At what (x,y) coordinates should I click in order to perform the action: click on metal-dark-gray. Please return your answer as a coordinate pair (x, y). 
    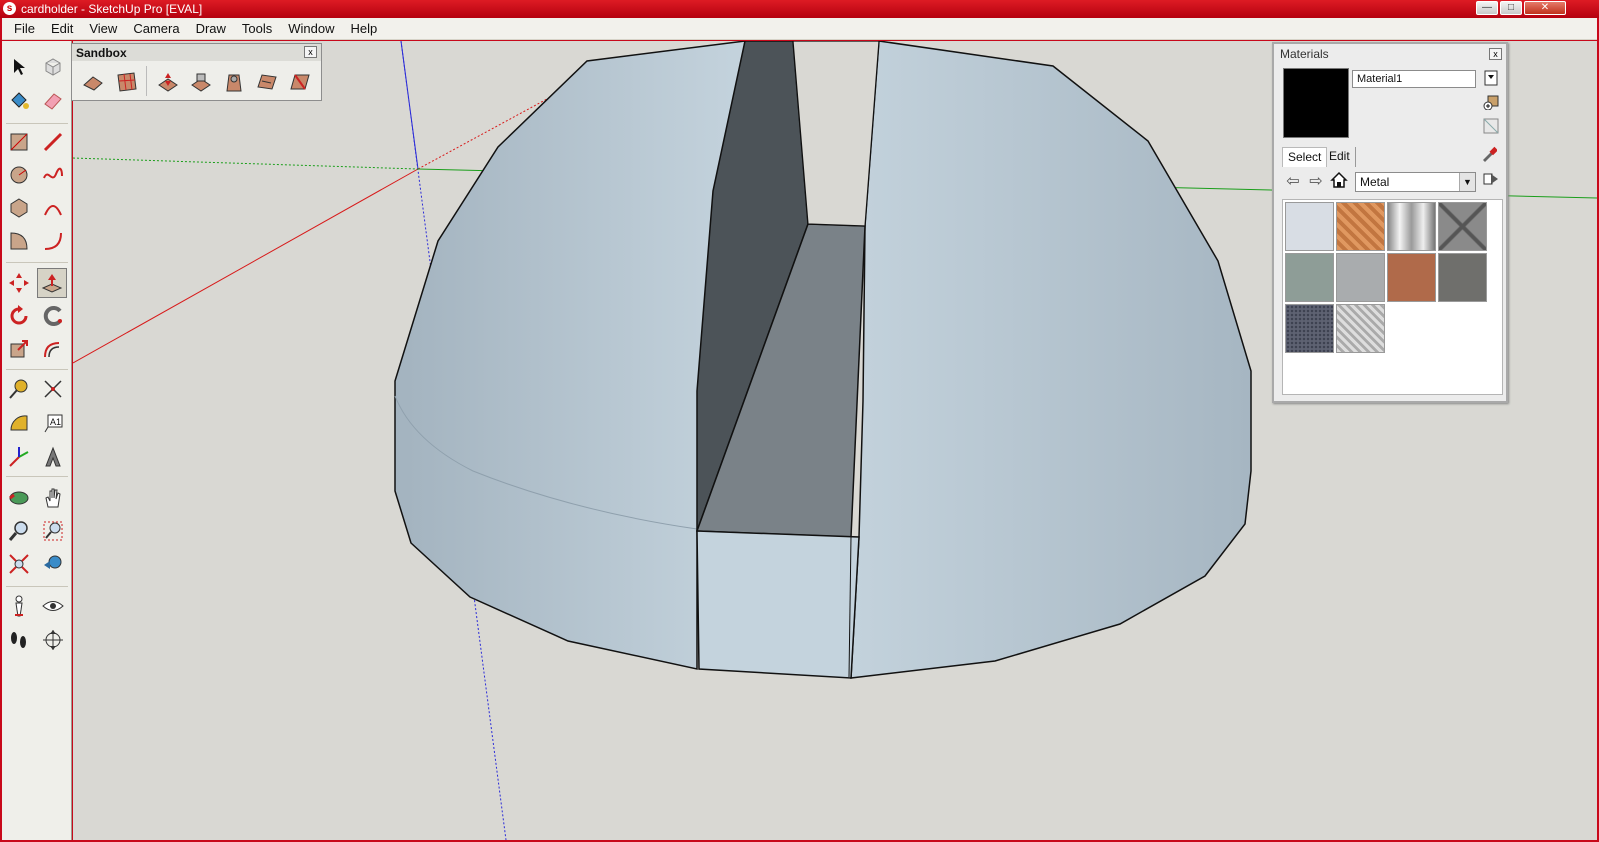
    Looking at the image, I should click on (1462, 277).